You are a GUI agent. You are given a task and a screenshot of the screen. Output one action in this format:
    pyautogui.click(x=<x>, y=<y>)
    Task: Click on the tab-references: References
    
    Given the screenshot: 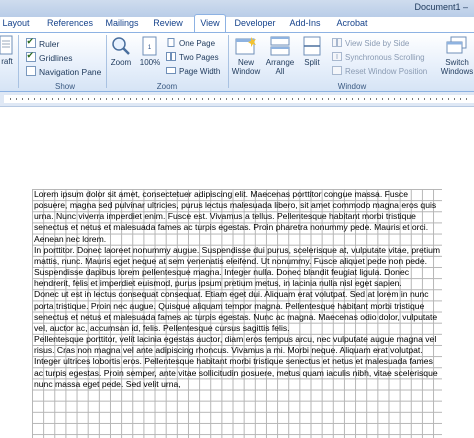 What is the action you would take?
    pyautogui.click(x=70, y=23)
    